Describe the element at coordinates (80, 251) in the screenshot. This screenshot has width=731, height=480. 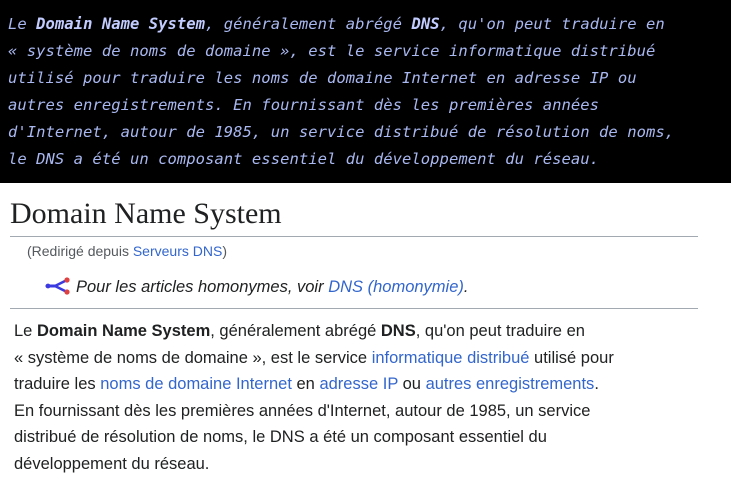
I see `redirect-prefix: (Redirigé depuis` at that location.